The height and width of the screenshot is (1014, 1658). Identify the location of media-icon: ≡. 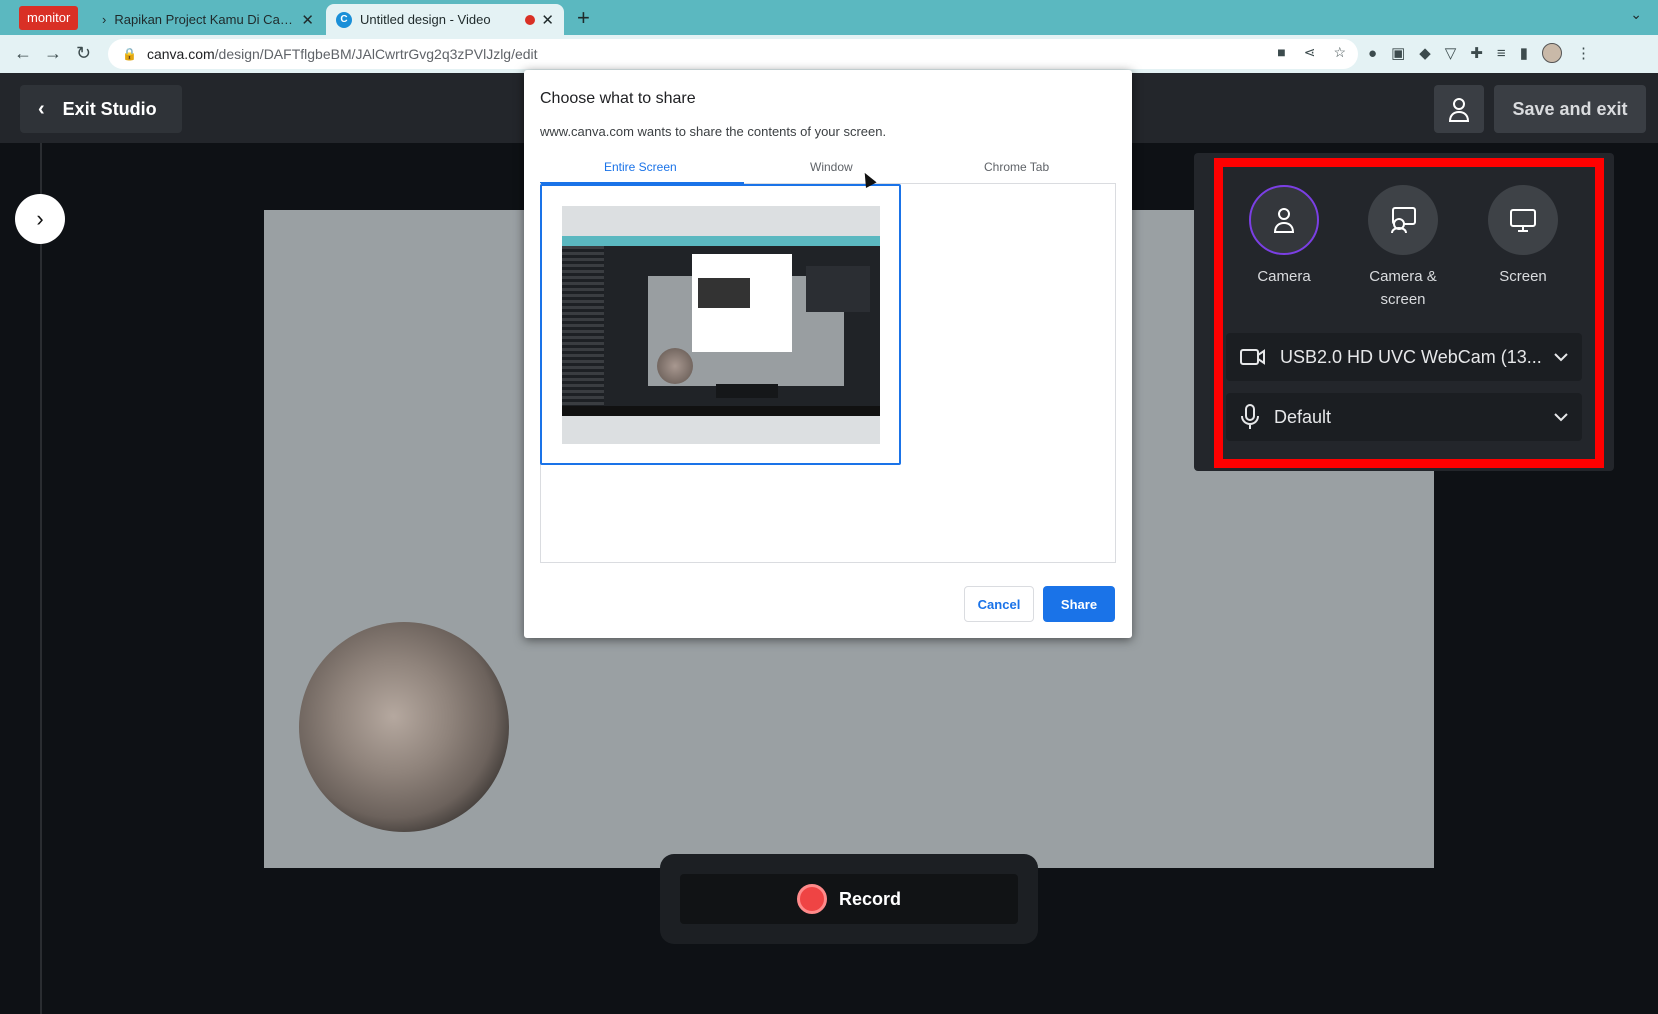
(1501, 53).